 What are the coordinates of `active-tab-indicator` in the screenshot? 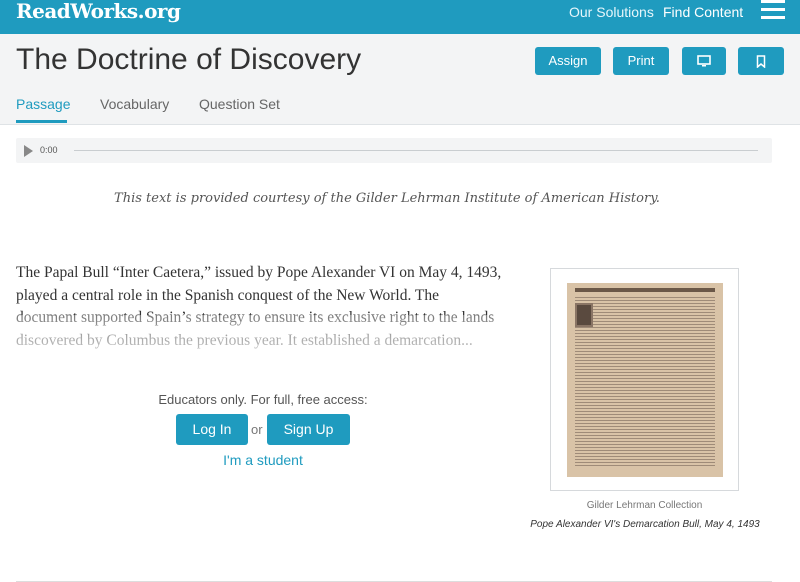 It's located at (41, 121).